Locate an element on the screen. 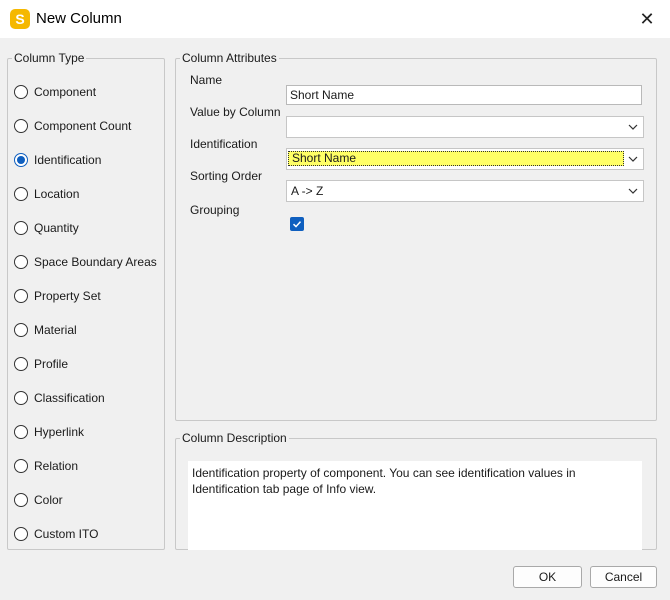 The image size is (670, 600). value-by-column-dropdown is located at coordinates (465, 127).